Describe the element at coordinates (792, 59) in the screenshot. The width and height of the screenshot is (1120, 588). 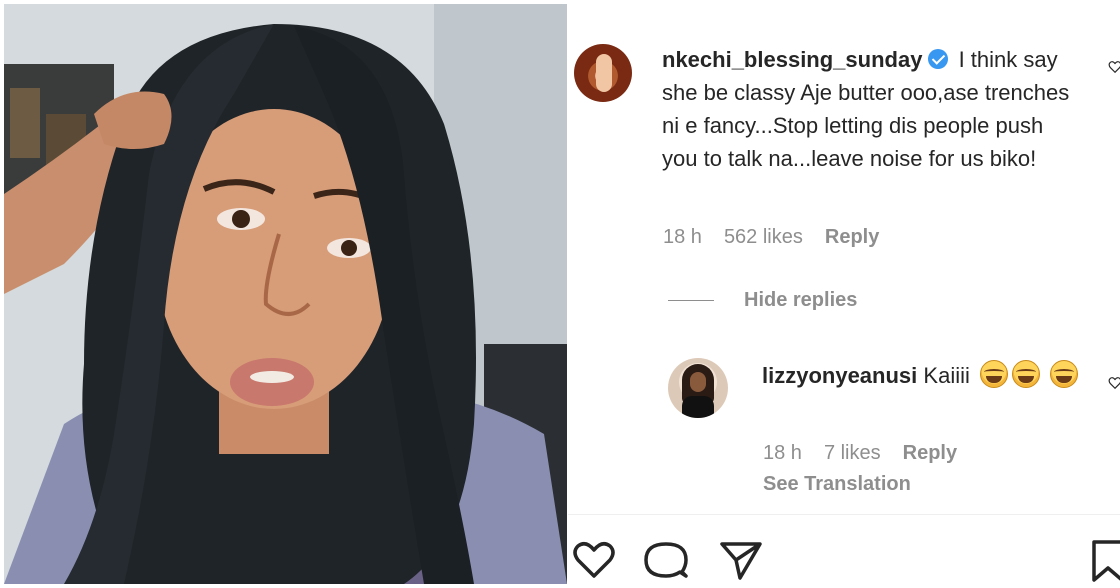
I see `comment-username: nkechi_blessing_sunday` at that location.